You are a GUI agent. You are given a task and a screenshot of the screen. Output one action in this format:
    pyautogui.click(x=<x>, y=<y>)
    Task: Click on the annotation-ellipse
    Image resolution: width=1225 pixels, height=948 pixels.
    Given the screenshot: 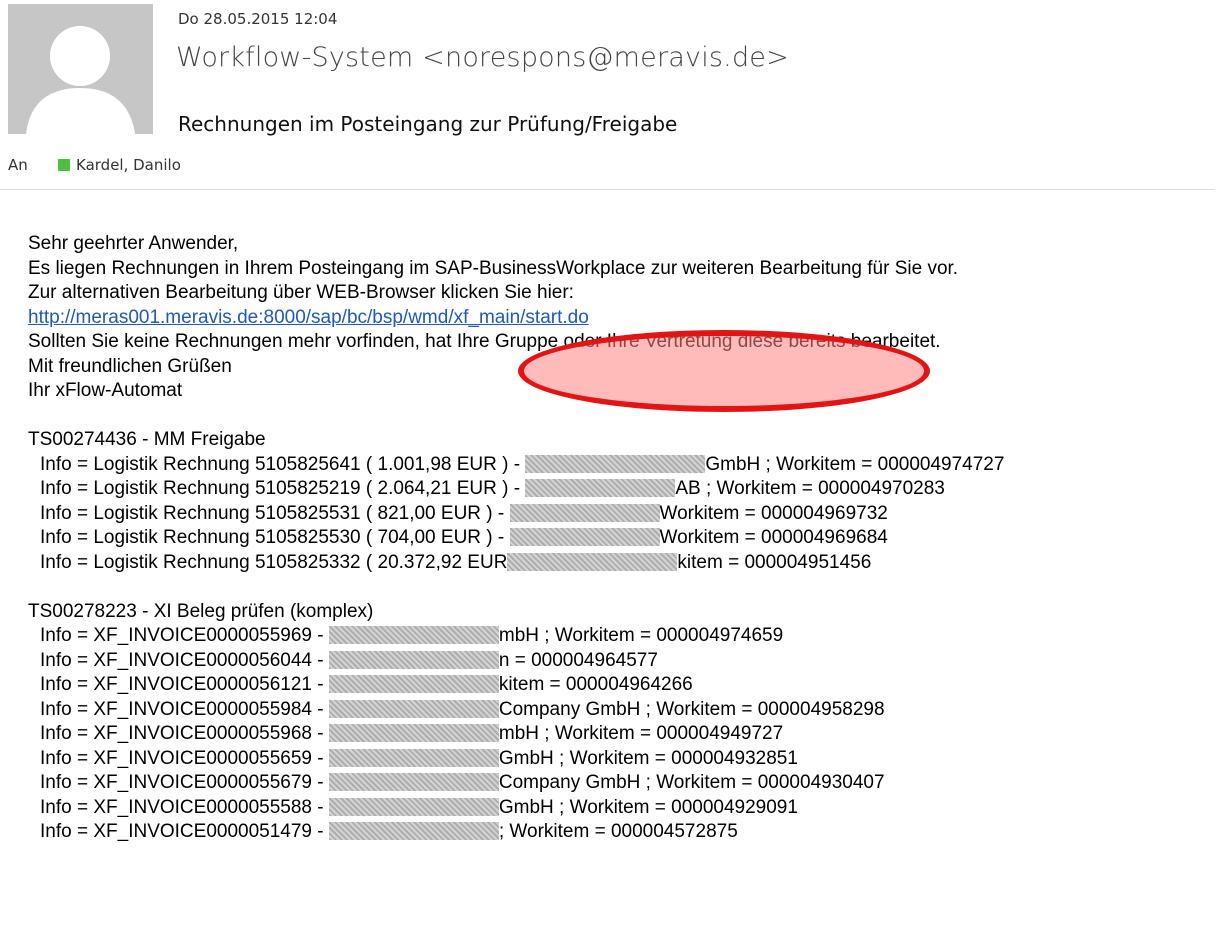 What is the action you would take?
    pyautogui.click(x=724, y=371)
    